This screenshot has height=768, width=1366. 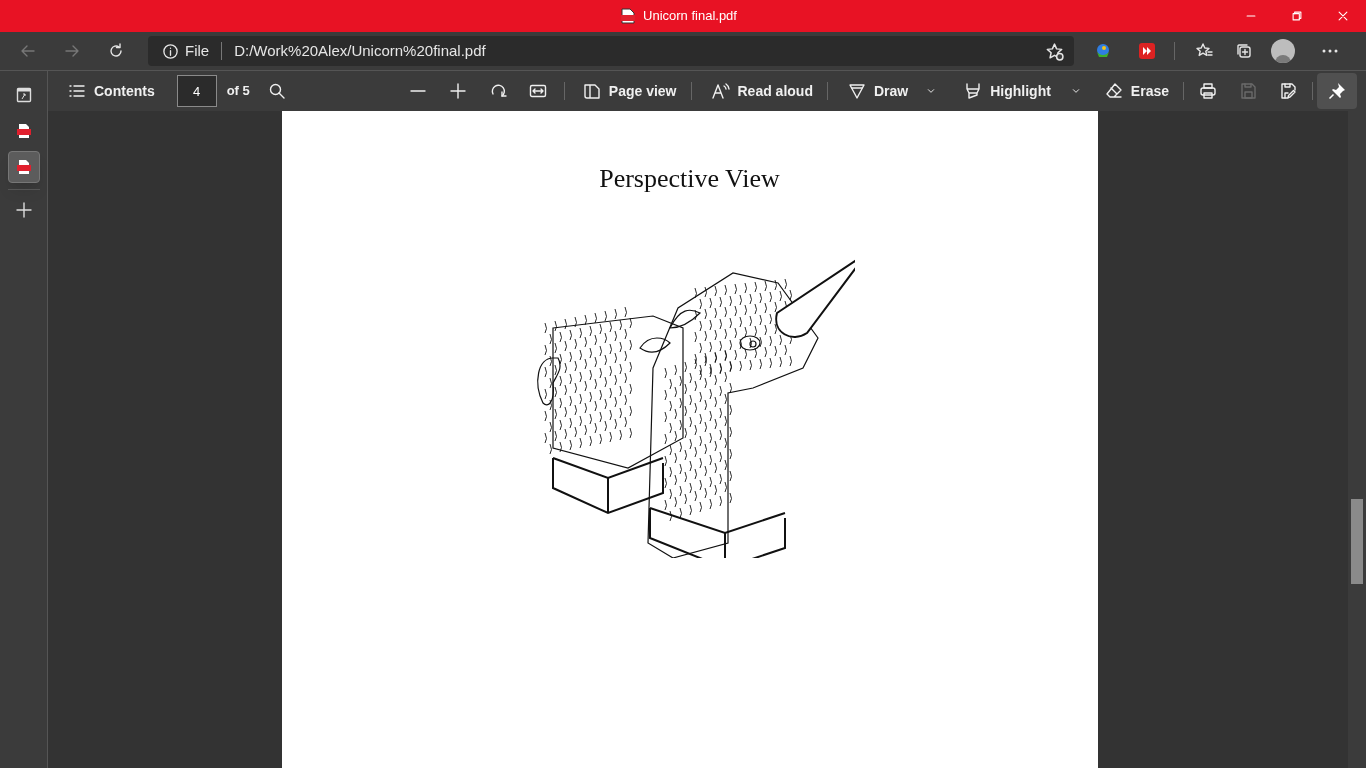 I want to click on refresh-icon, so click(x=116, y=51).